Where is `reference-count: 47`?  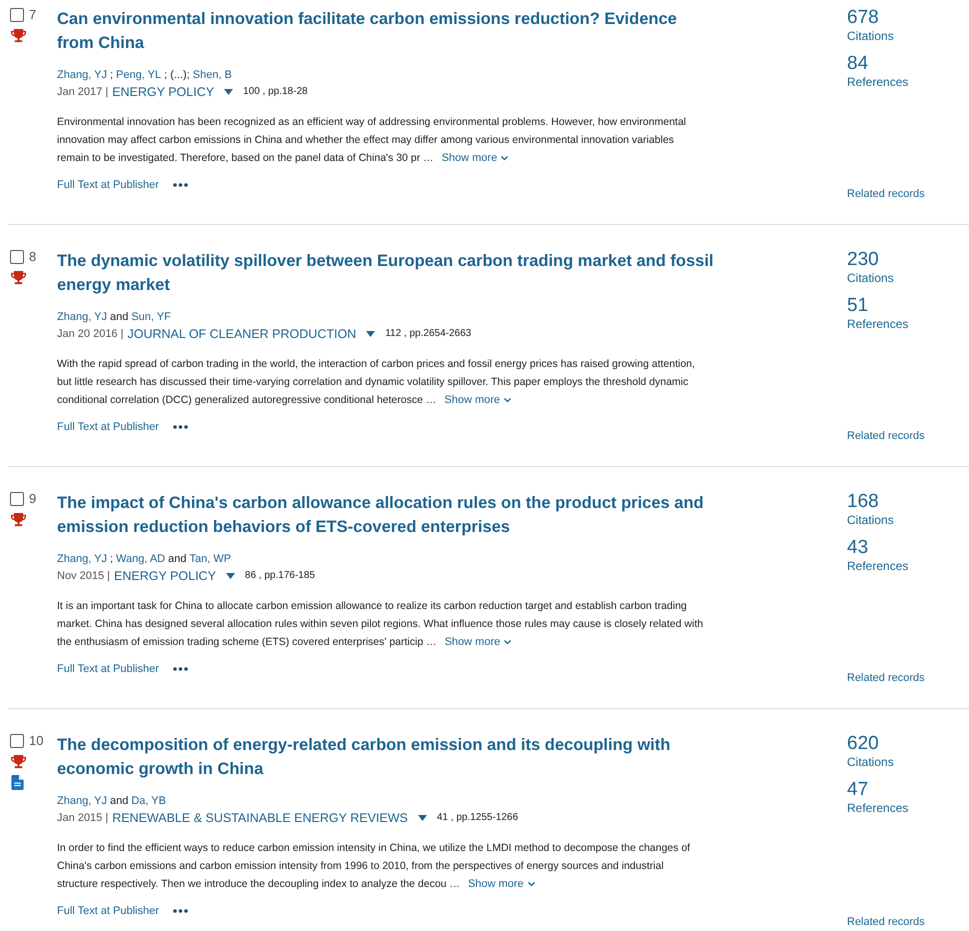
reference-count: 47 is located at coordinates (857, 790).